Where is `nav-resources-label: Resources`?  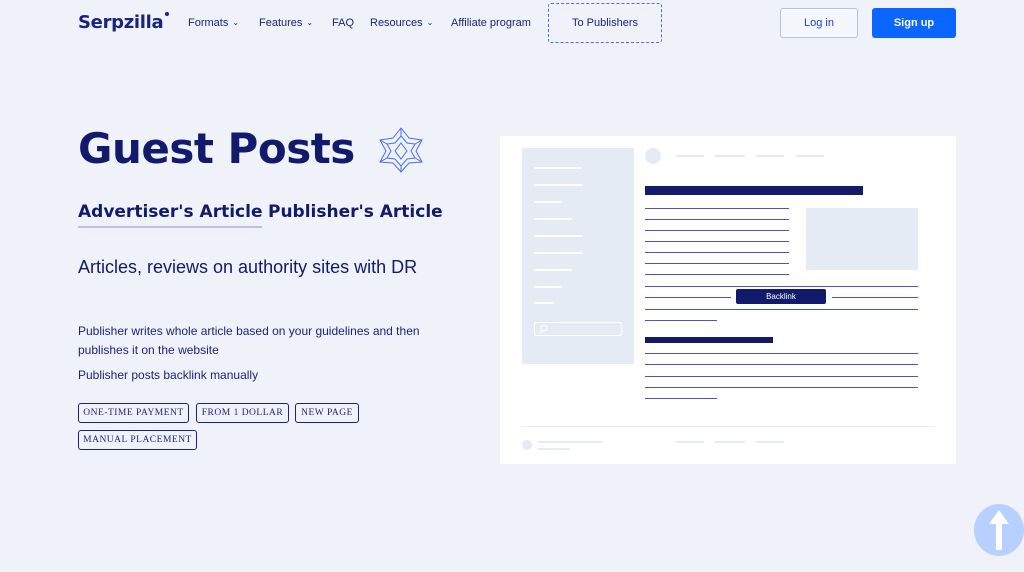
nav-resources-label: Resources is located at coordinates (396, 23).